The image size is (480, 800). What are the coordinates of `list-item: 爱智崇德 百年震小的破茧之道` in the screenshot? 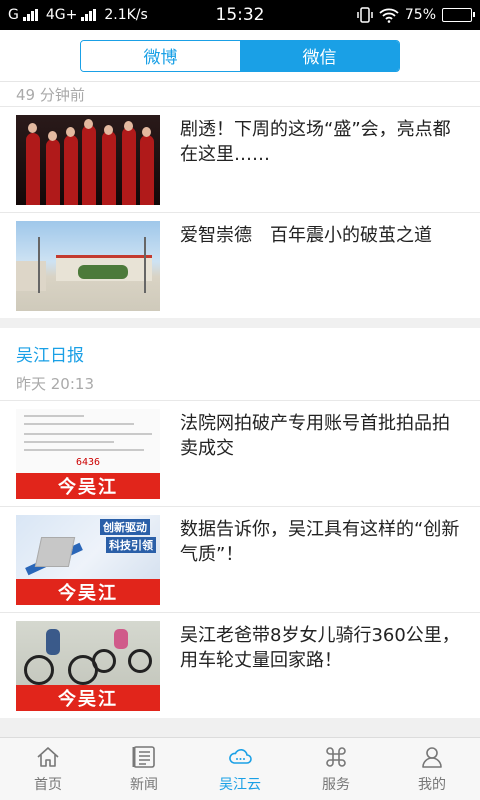 It's located at (240, 265).